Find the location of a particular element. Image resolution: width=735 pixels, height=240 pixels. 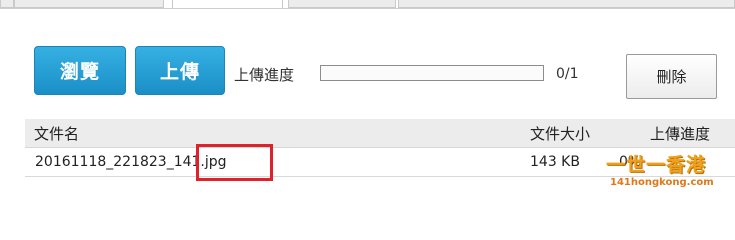

highlight-box is located at coordinates (234, 162).